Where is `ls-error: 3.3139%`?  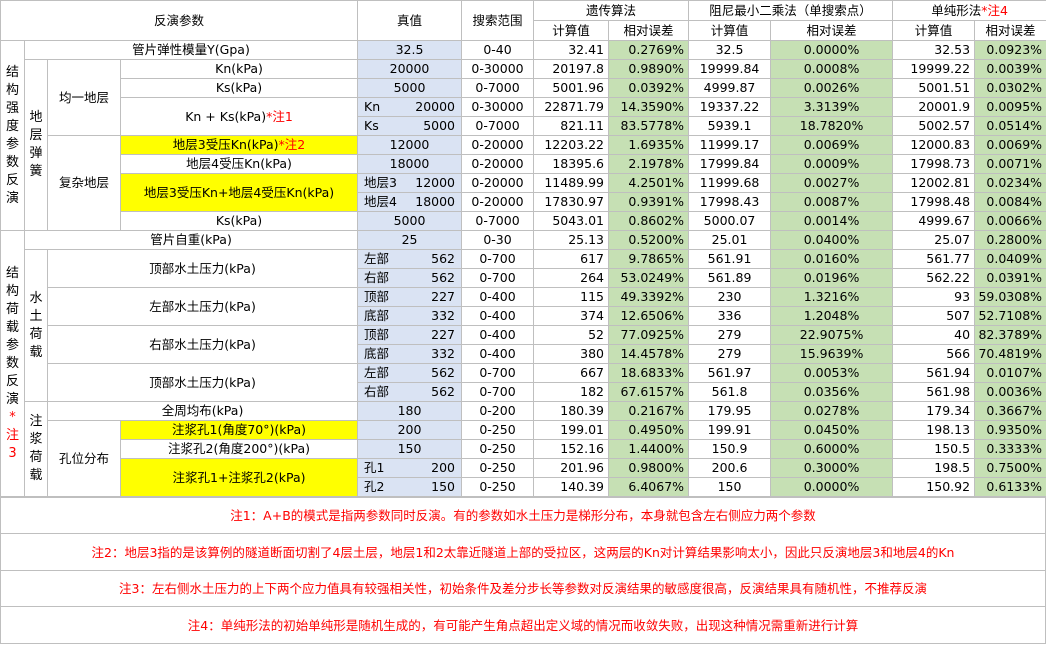
ls-error: 3.3139% is located at coordinates (832, 107).